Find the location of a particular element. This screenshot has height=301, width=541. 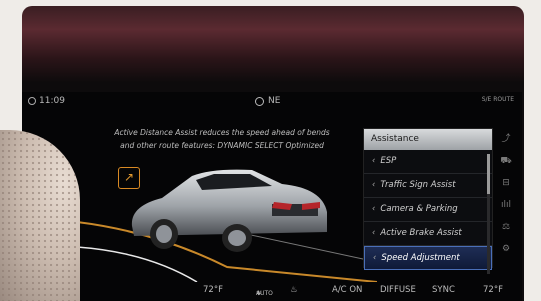

menu-item-label: ESP is located at coordinates (388, 161).